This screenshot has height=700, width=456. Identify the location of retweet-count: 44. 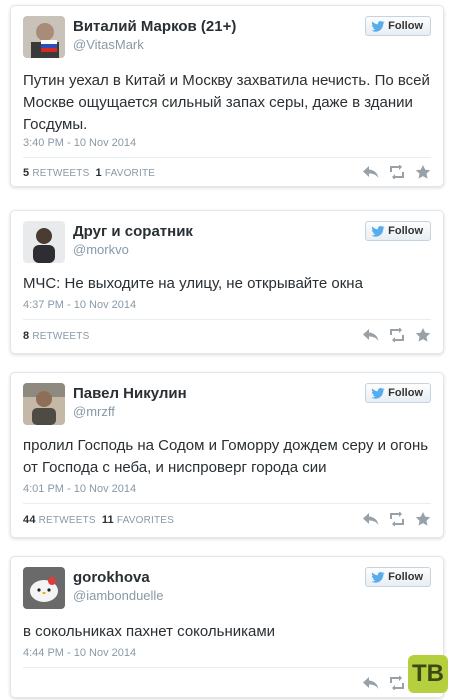
(29, 520).